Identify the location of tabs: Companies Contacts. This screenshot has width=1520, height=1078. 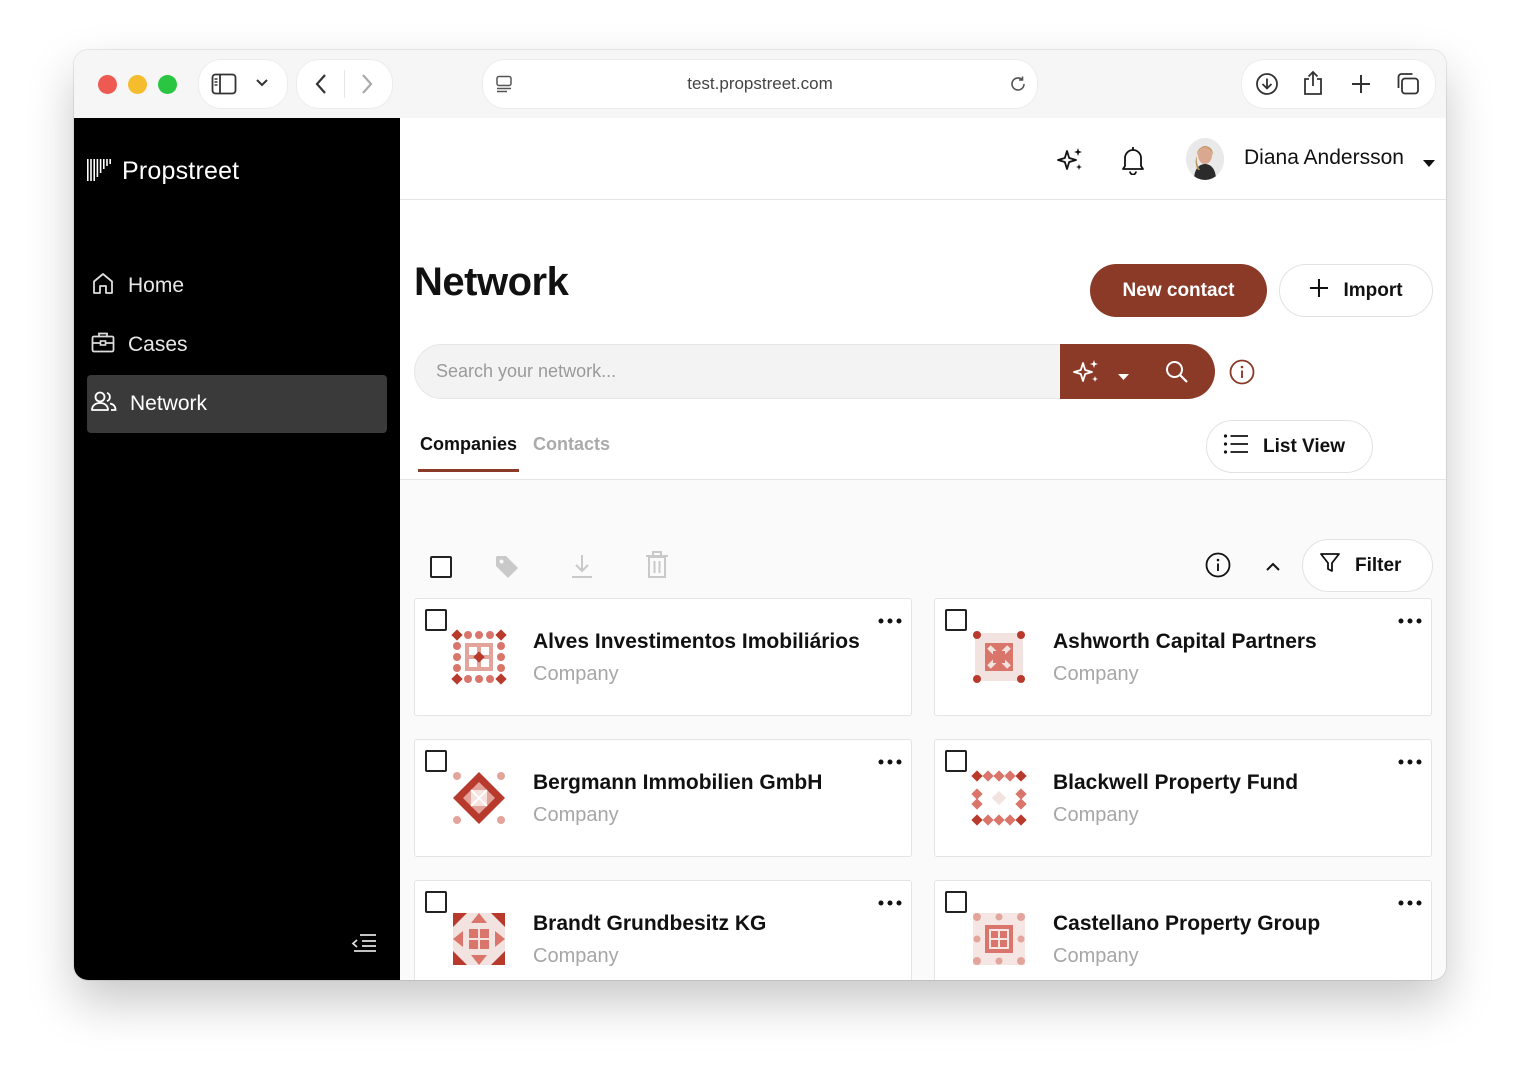
(515, 453).